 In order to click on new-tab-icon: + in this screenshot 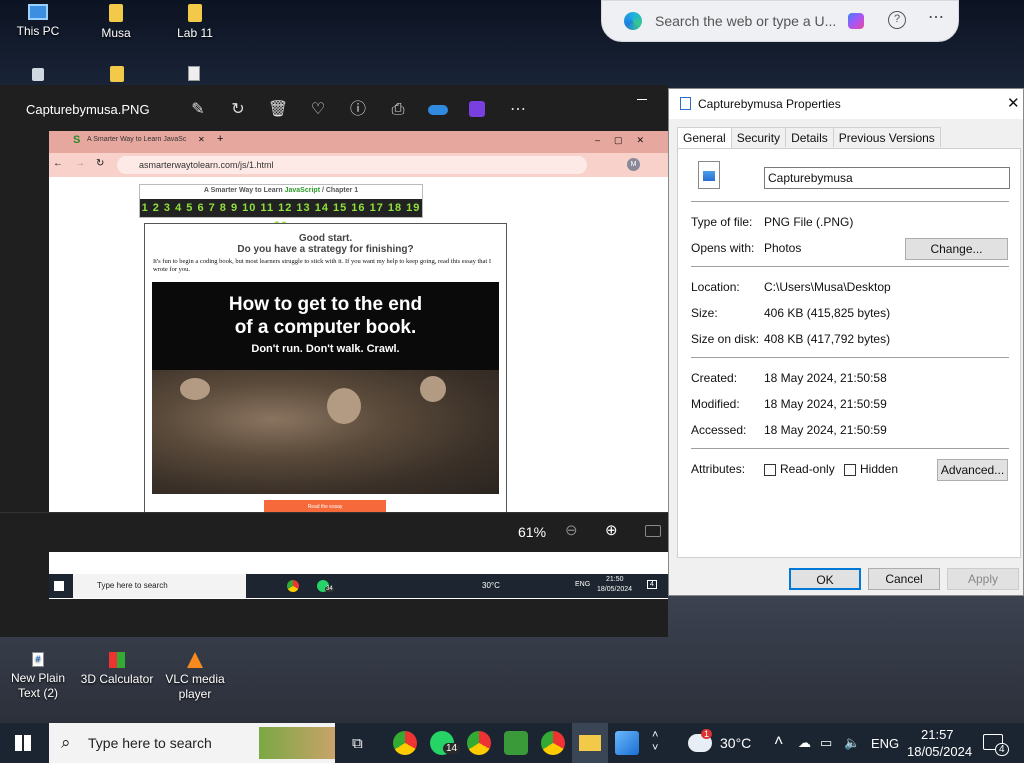, I will do `click(220, 139)`.